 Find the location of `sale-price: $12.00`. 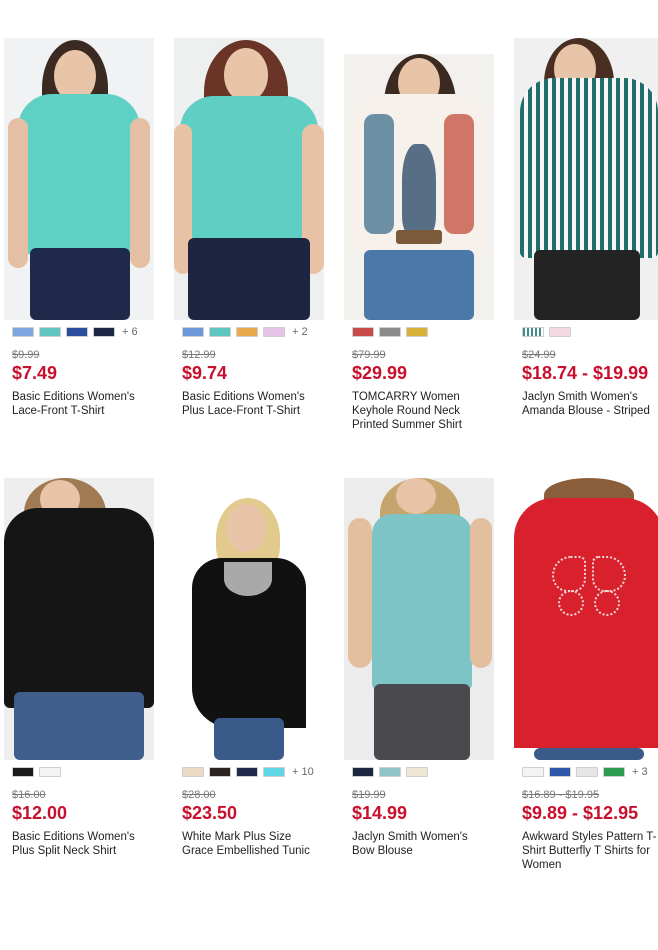

sale-price: $12.00 is located at coordinates (40, 813).